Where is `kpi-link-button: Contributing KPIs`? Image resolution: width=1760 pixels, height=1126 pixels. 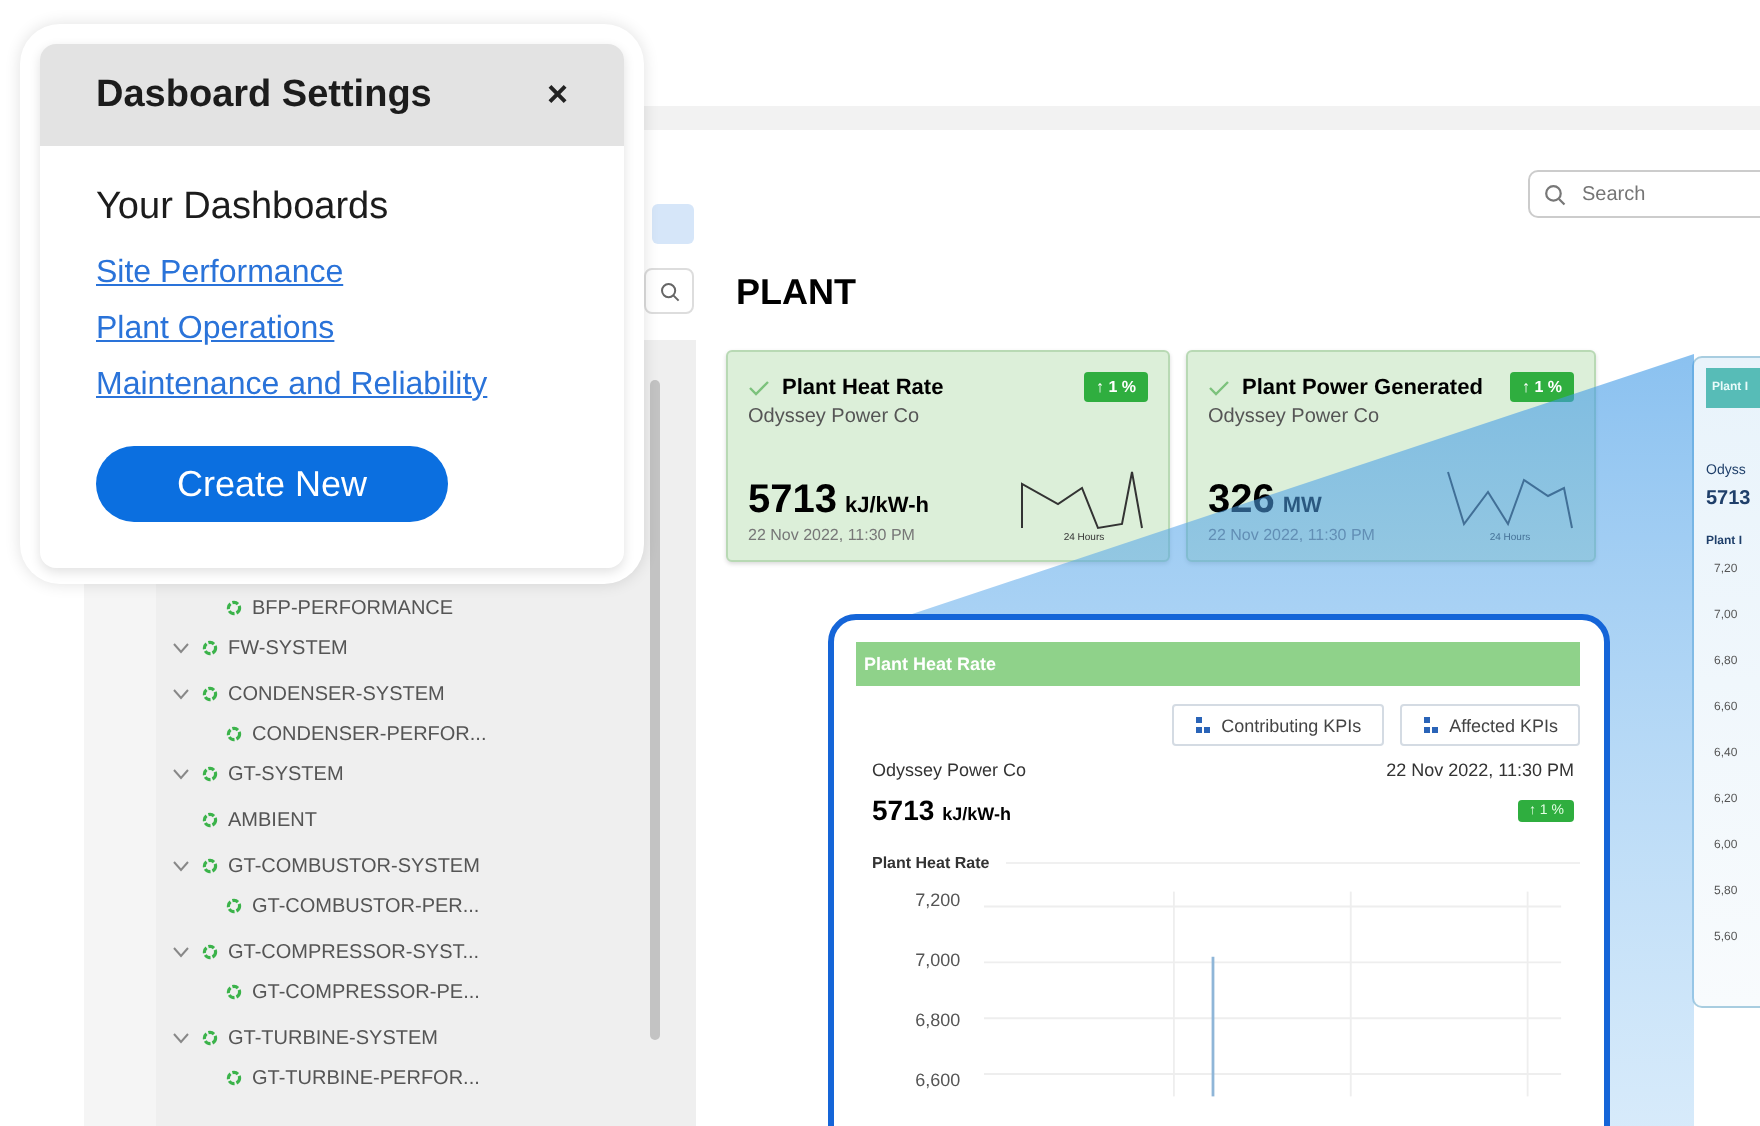
kpi-link-button: Contributing KPIs is located at coordinates (1277, 725).